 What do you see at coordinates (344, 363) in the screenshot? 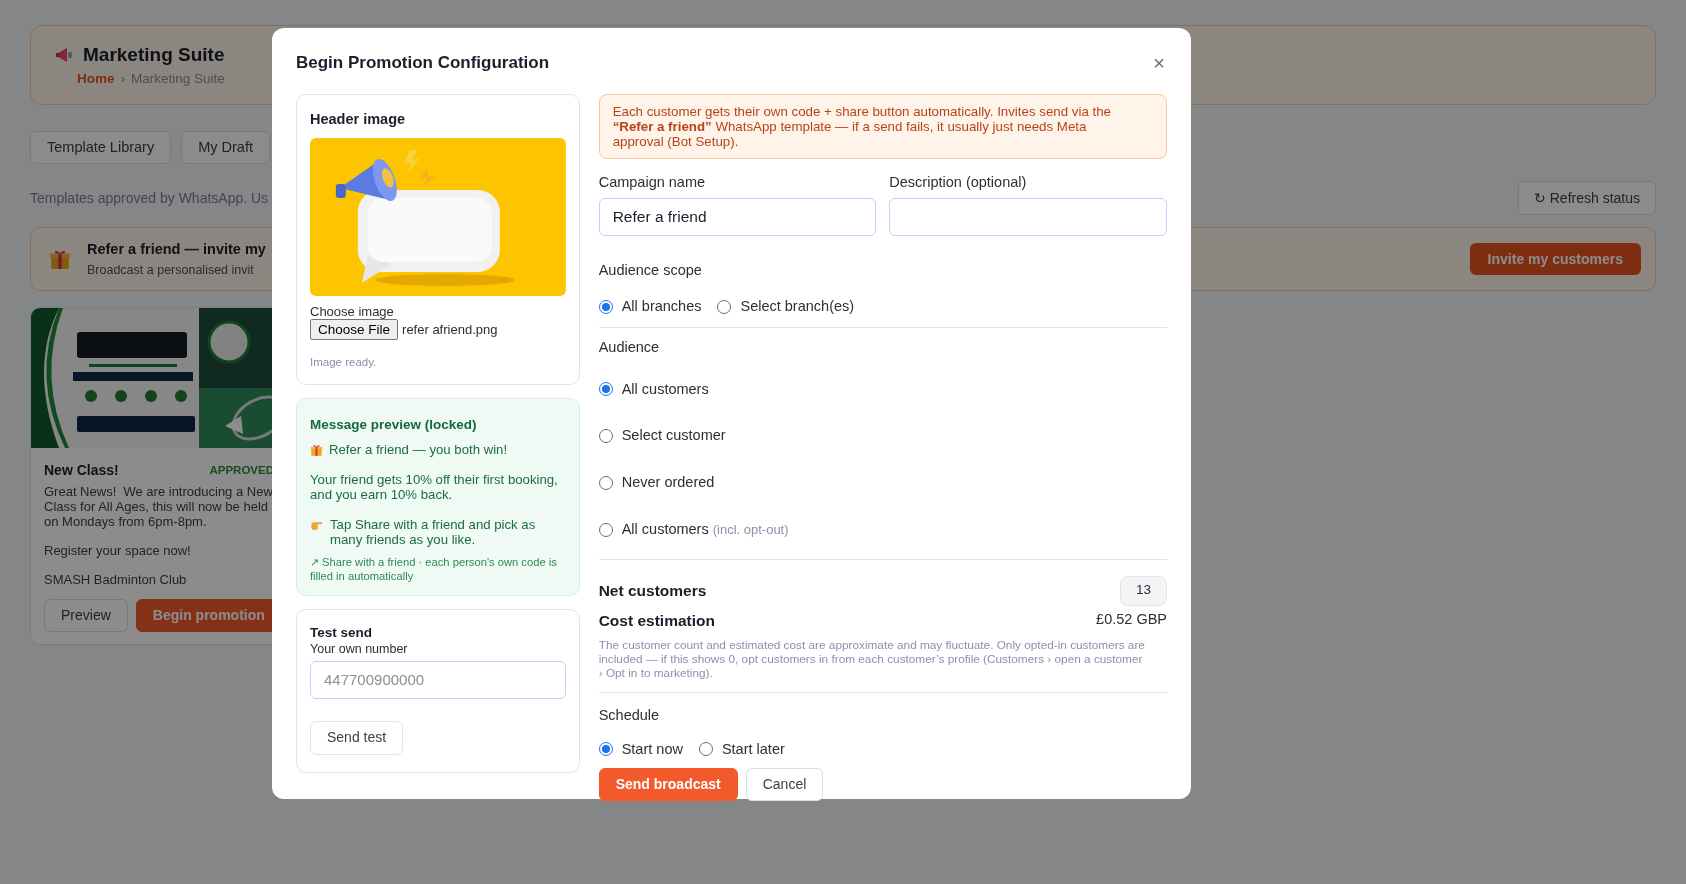
I see `status-text: Image ready.` at bounding box center [344, 363].